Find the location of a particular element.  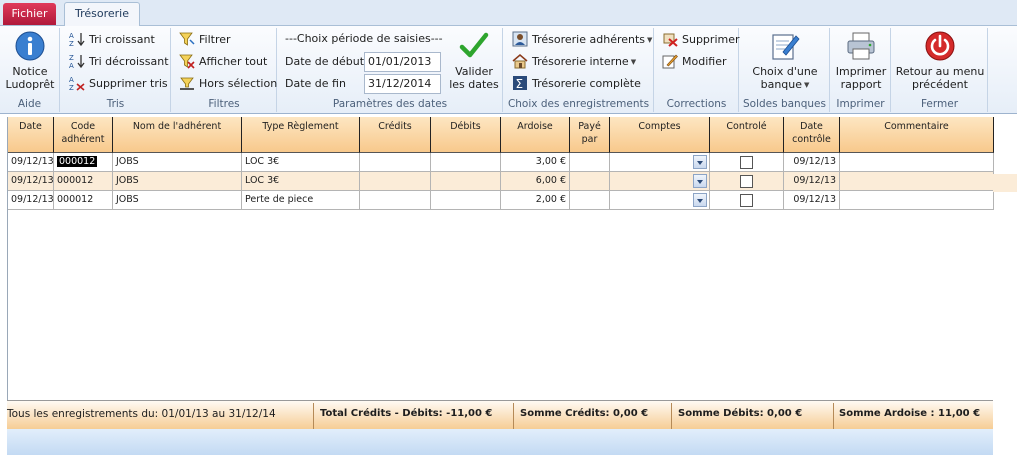

cell-type-reglement: Perte de piece is located at coordinates (301, 200).